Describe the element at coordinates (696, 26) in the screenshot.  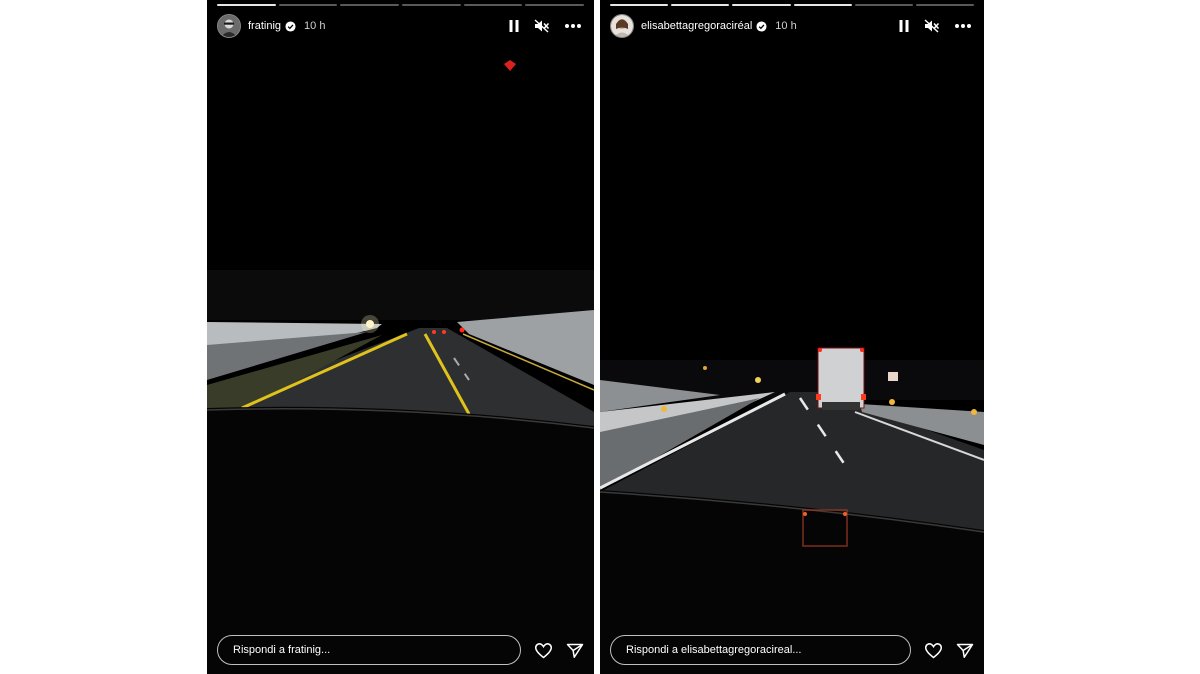
I see `story-username: elisabettagregoraciréal` at that location.